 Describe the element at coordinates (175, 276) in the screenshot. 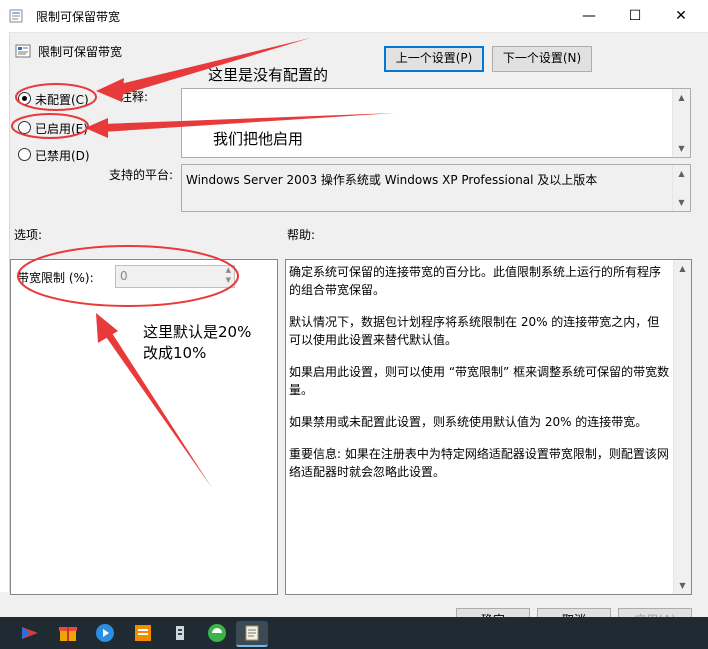

I see `bandwidth-limit-stepper: 0 ▲ ▼` at that location.